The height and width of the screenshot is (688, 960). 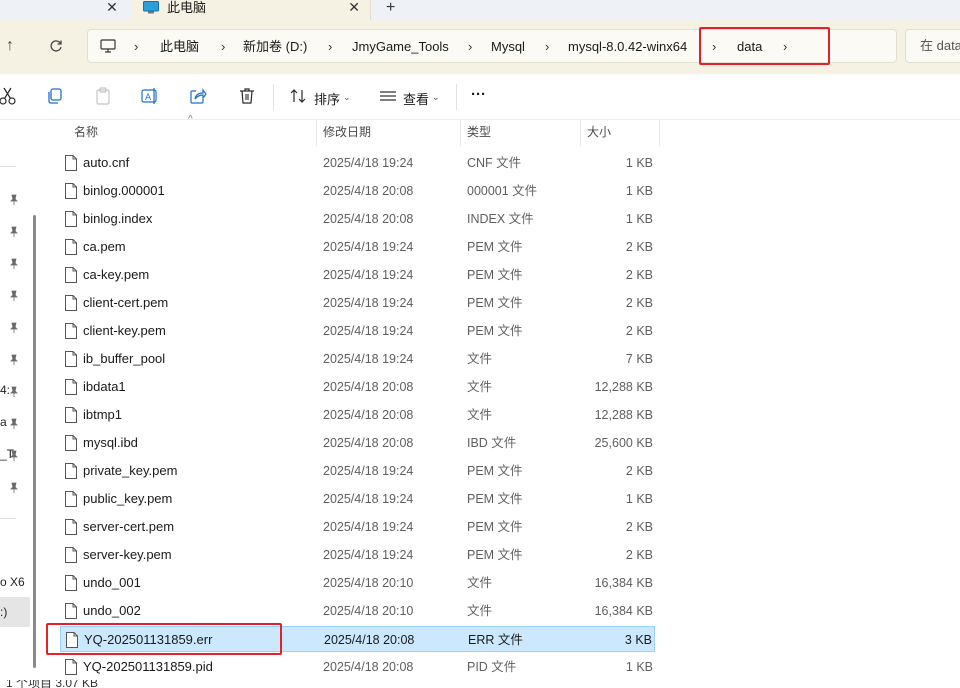 What do you see at coordinates (112, 8) in the screenshot?
I see `close-icon: ✕` at bounding box center [112, 8].